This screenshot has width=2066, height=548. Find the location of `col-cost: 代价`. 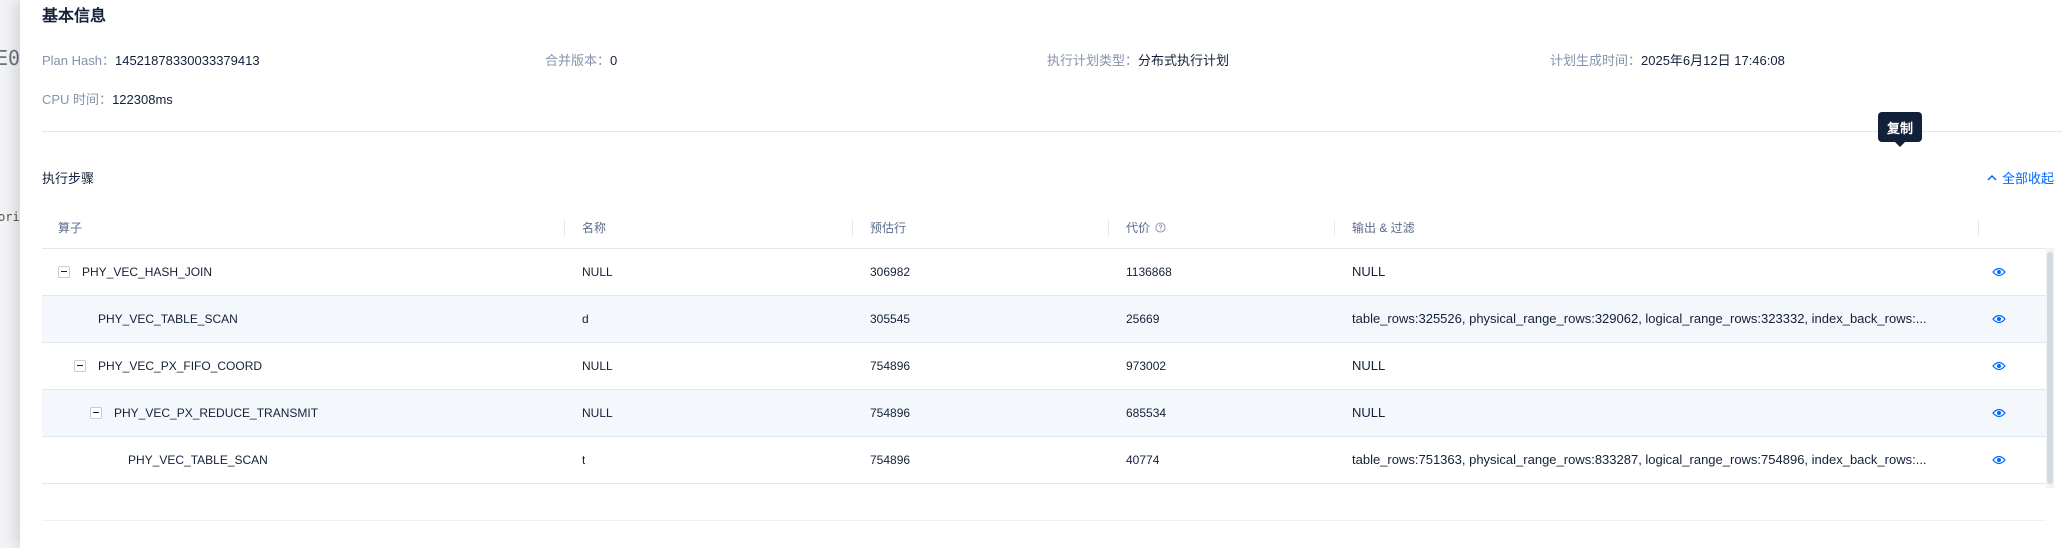

col-cost: 代价 is located at coordinates (1146, 228).